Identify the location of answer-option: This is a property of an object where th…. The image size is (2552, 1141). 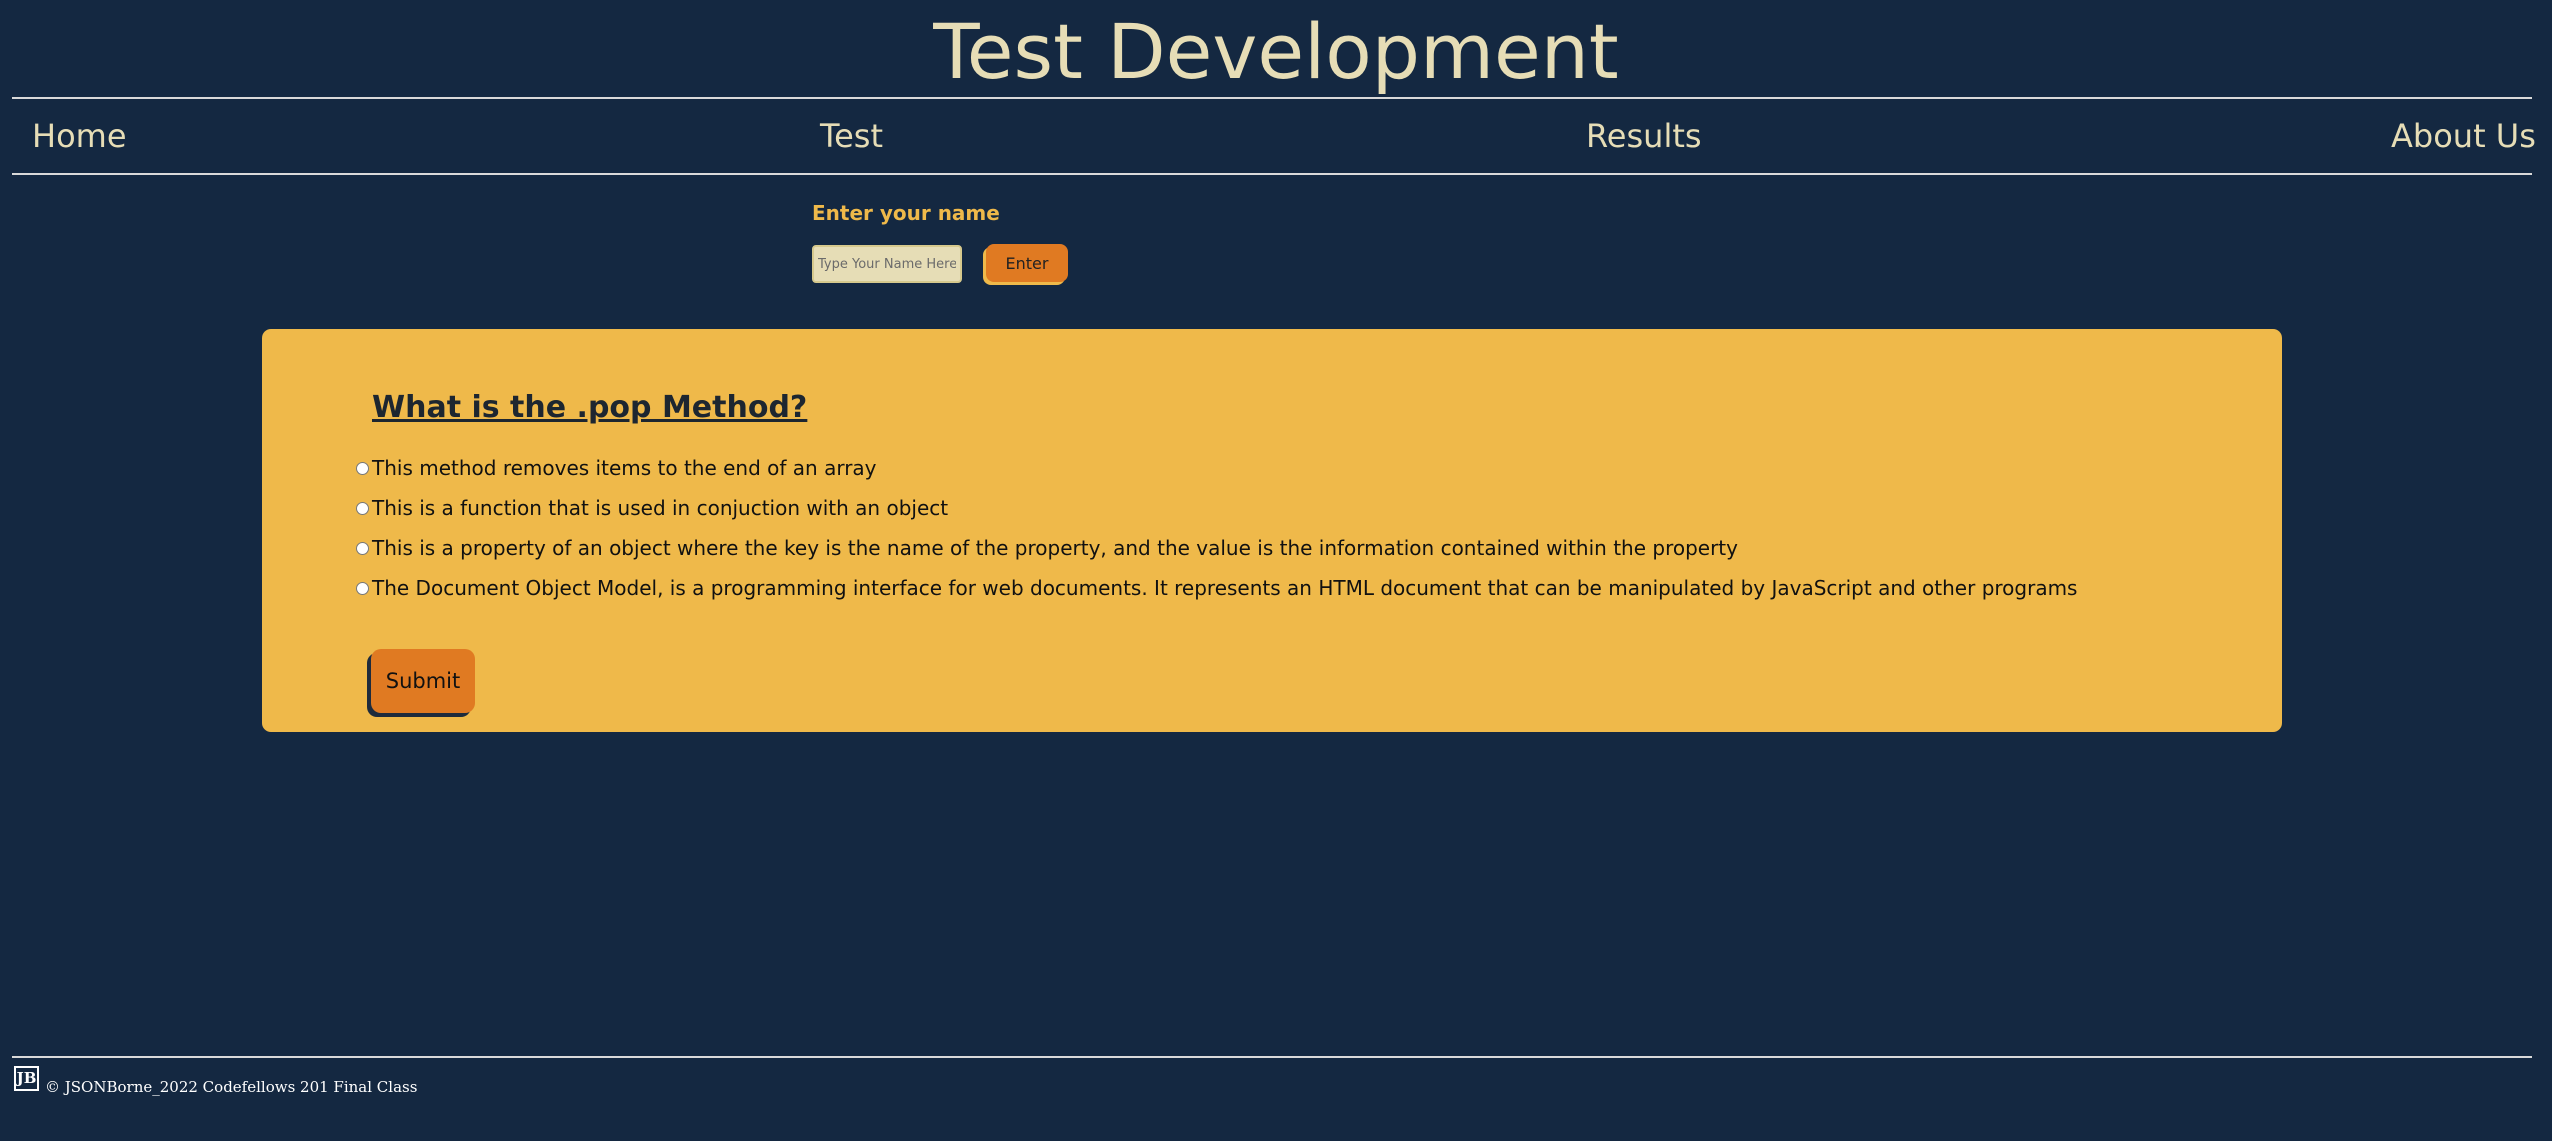
(1047, 548).